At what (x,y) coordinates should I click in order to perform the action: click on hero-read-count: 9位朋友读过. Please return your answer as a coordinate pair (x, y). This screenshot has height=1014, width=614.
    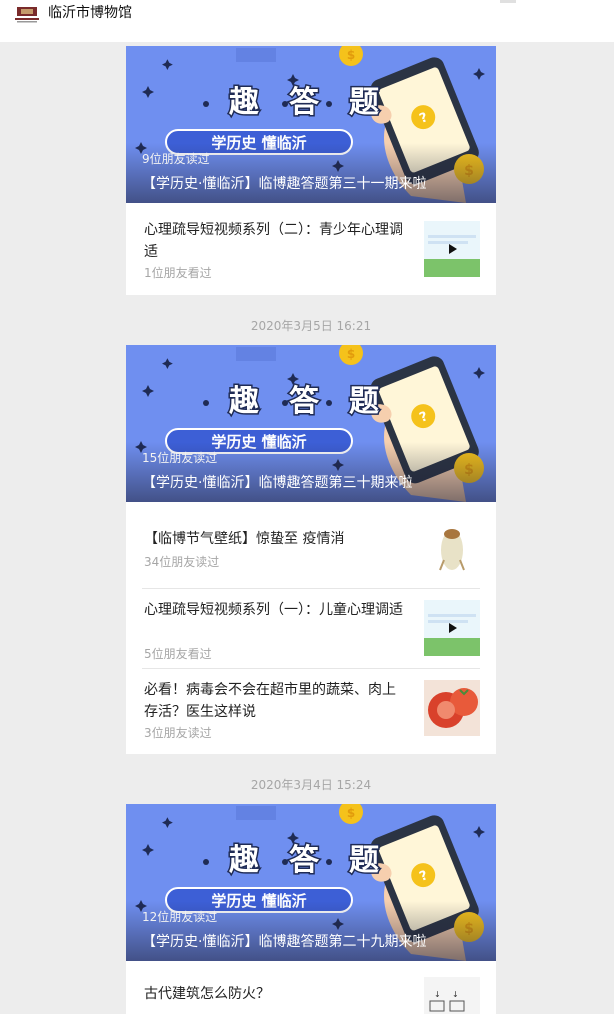
    Looking at the image, I should click on (176, 159).